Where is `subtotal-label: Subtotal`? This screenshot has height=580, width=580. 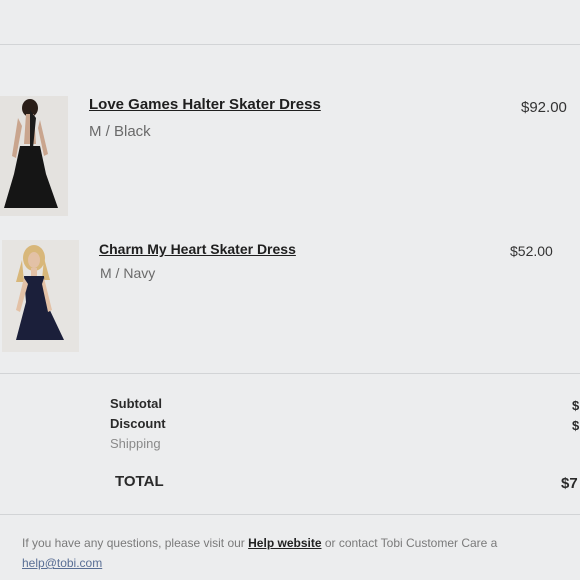
subtotal-label: Subtotal is located at coordinates (136, 403).